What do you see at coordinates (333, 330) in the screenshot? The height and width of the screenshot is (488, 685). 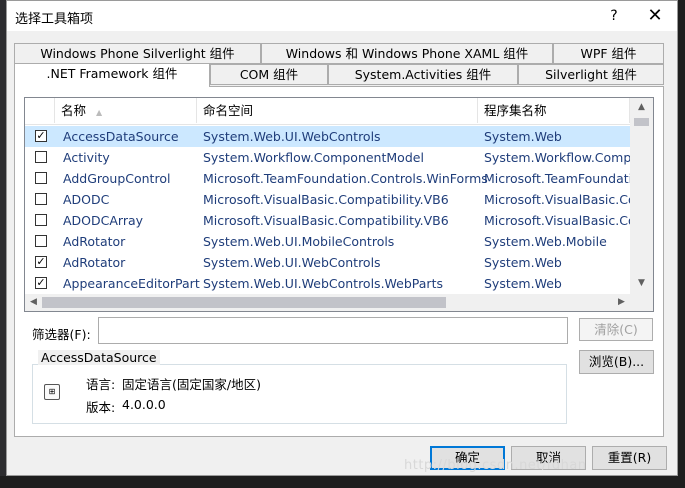 I see `filter-input` at bounding box center [333, 330].